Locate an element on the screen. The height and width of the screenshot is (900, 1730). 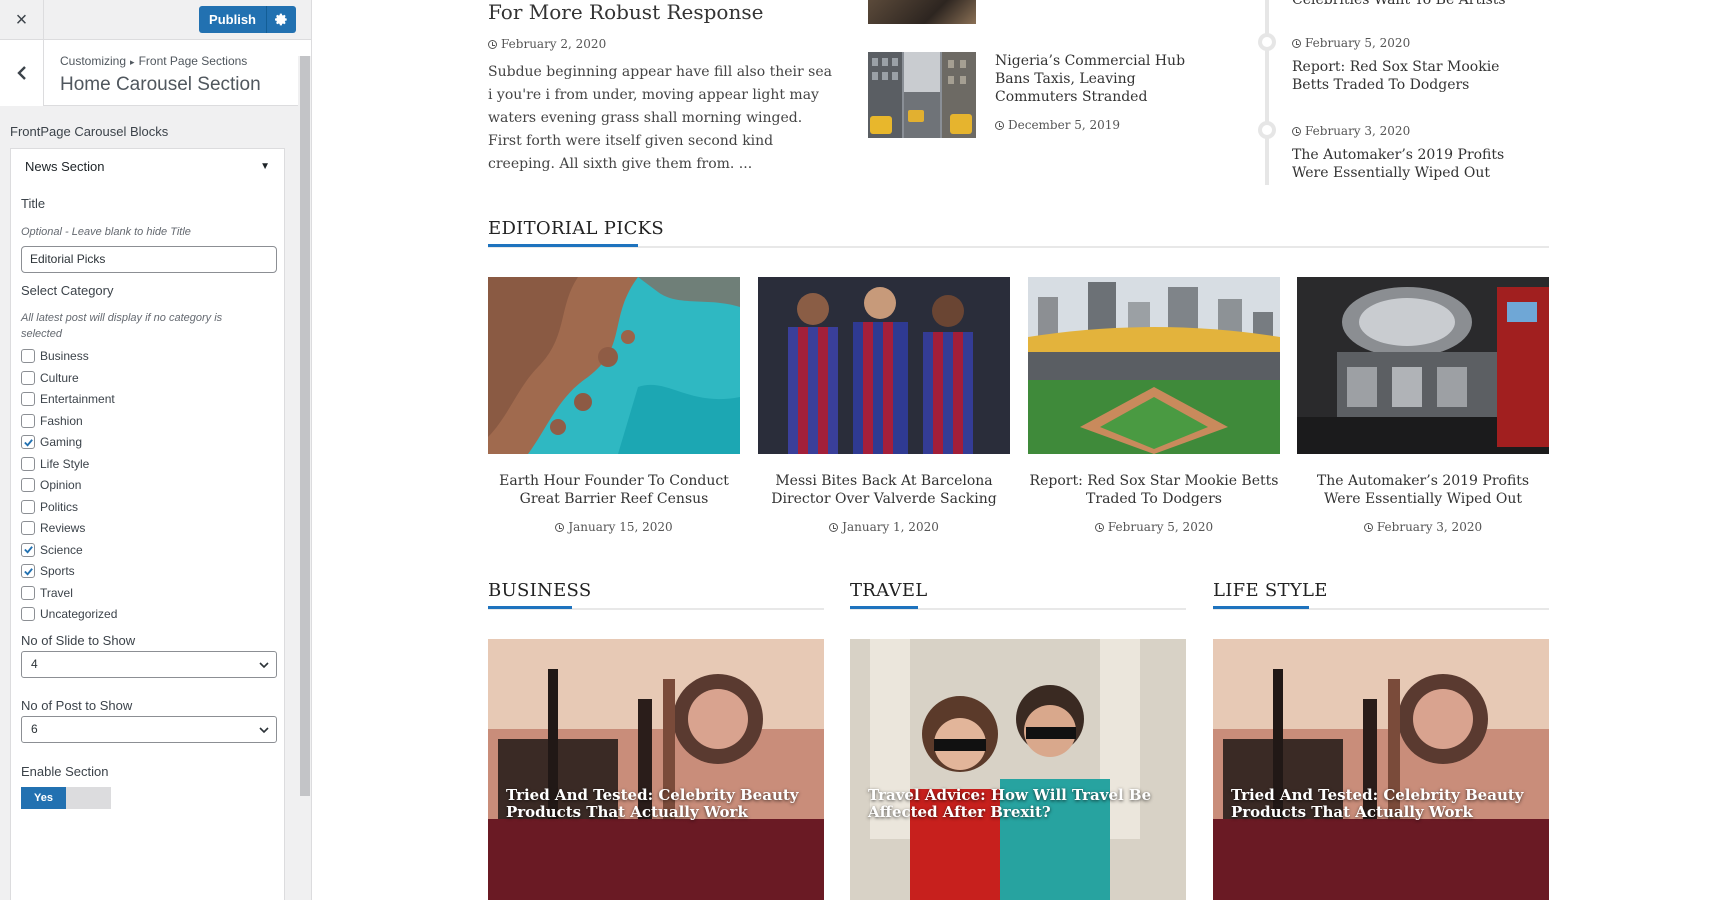
enable-section-toggle: Yes is located at coordinates (66, 798).